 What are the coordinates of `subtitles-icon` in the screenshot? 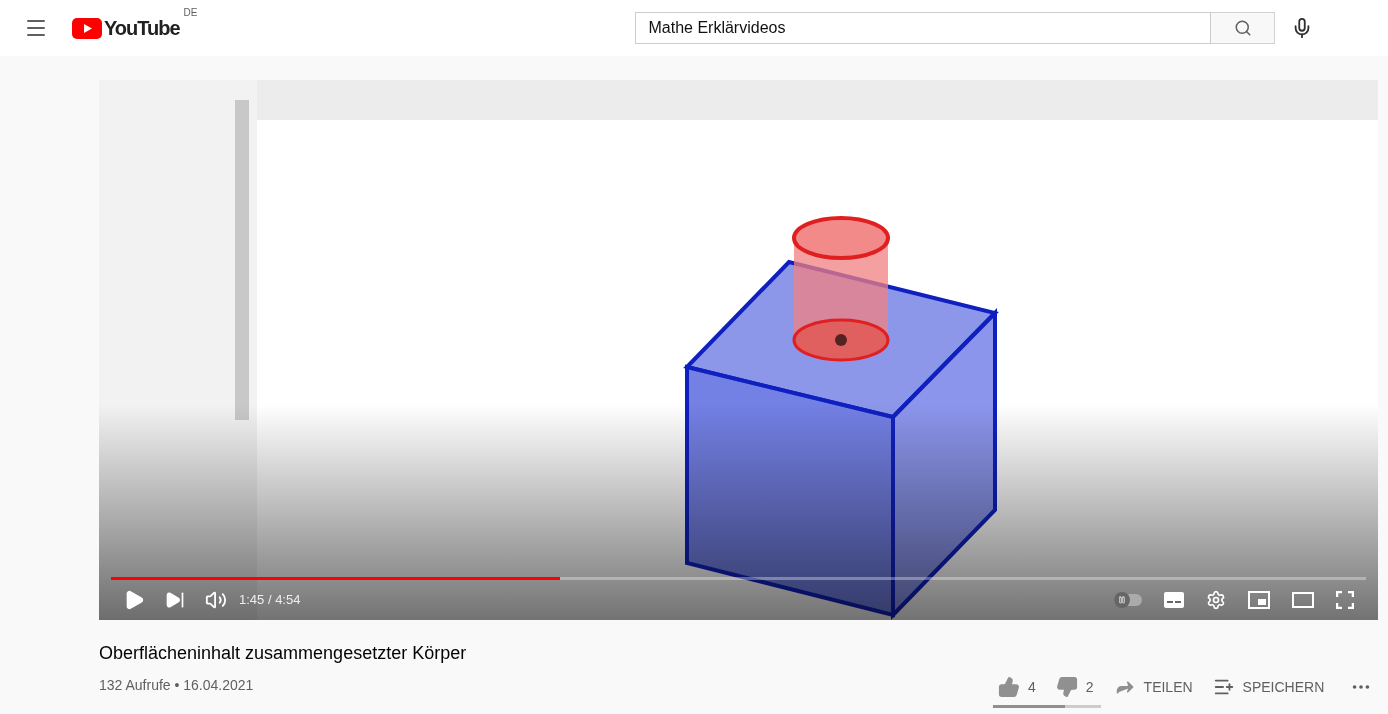 It's located at (1174, 600).